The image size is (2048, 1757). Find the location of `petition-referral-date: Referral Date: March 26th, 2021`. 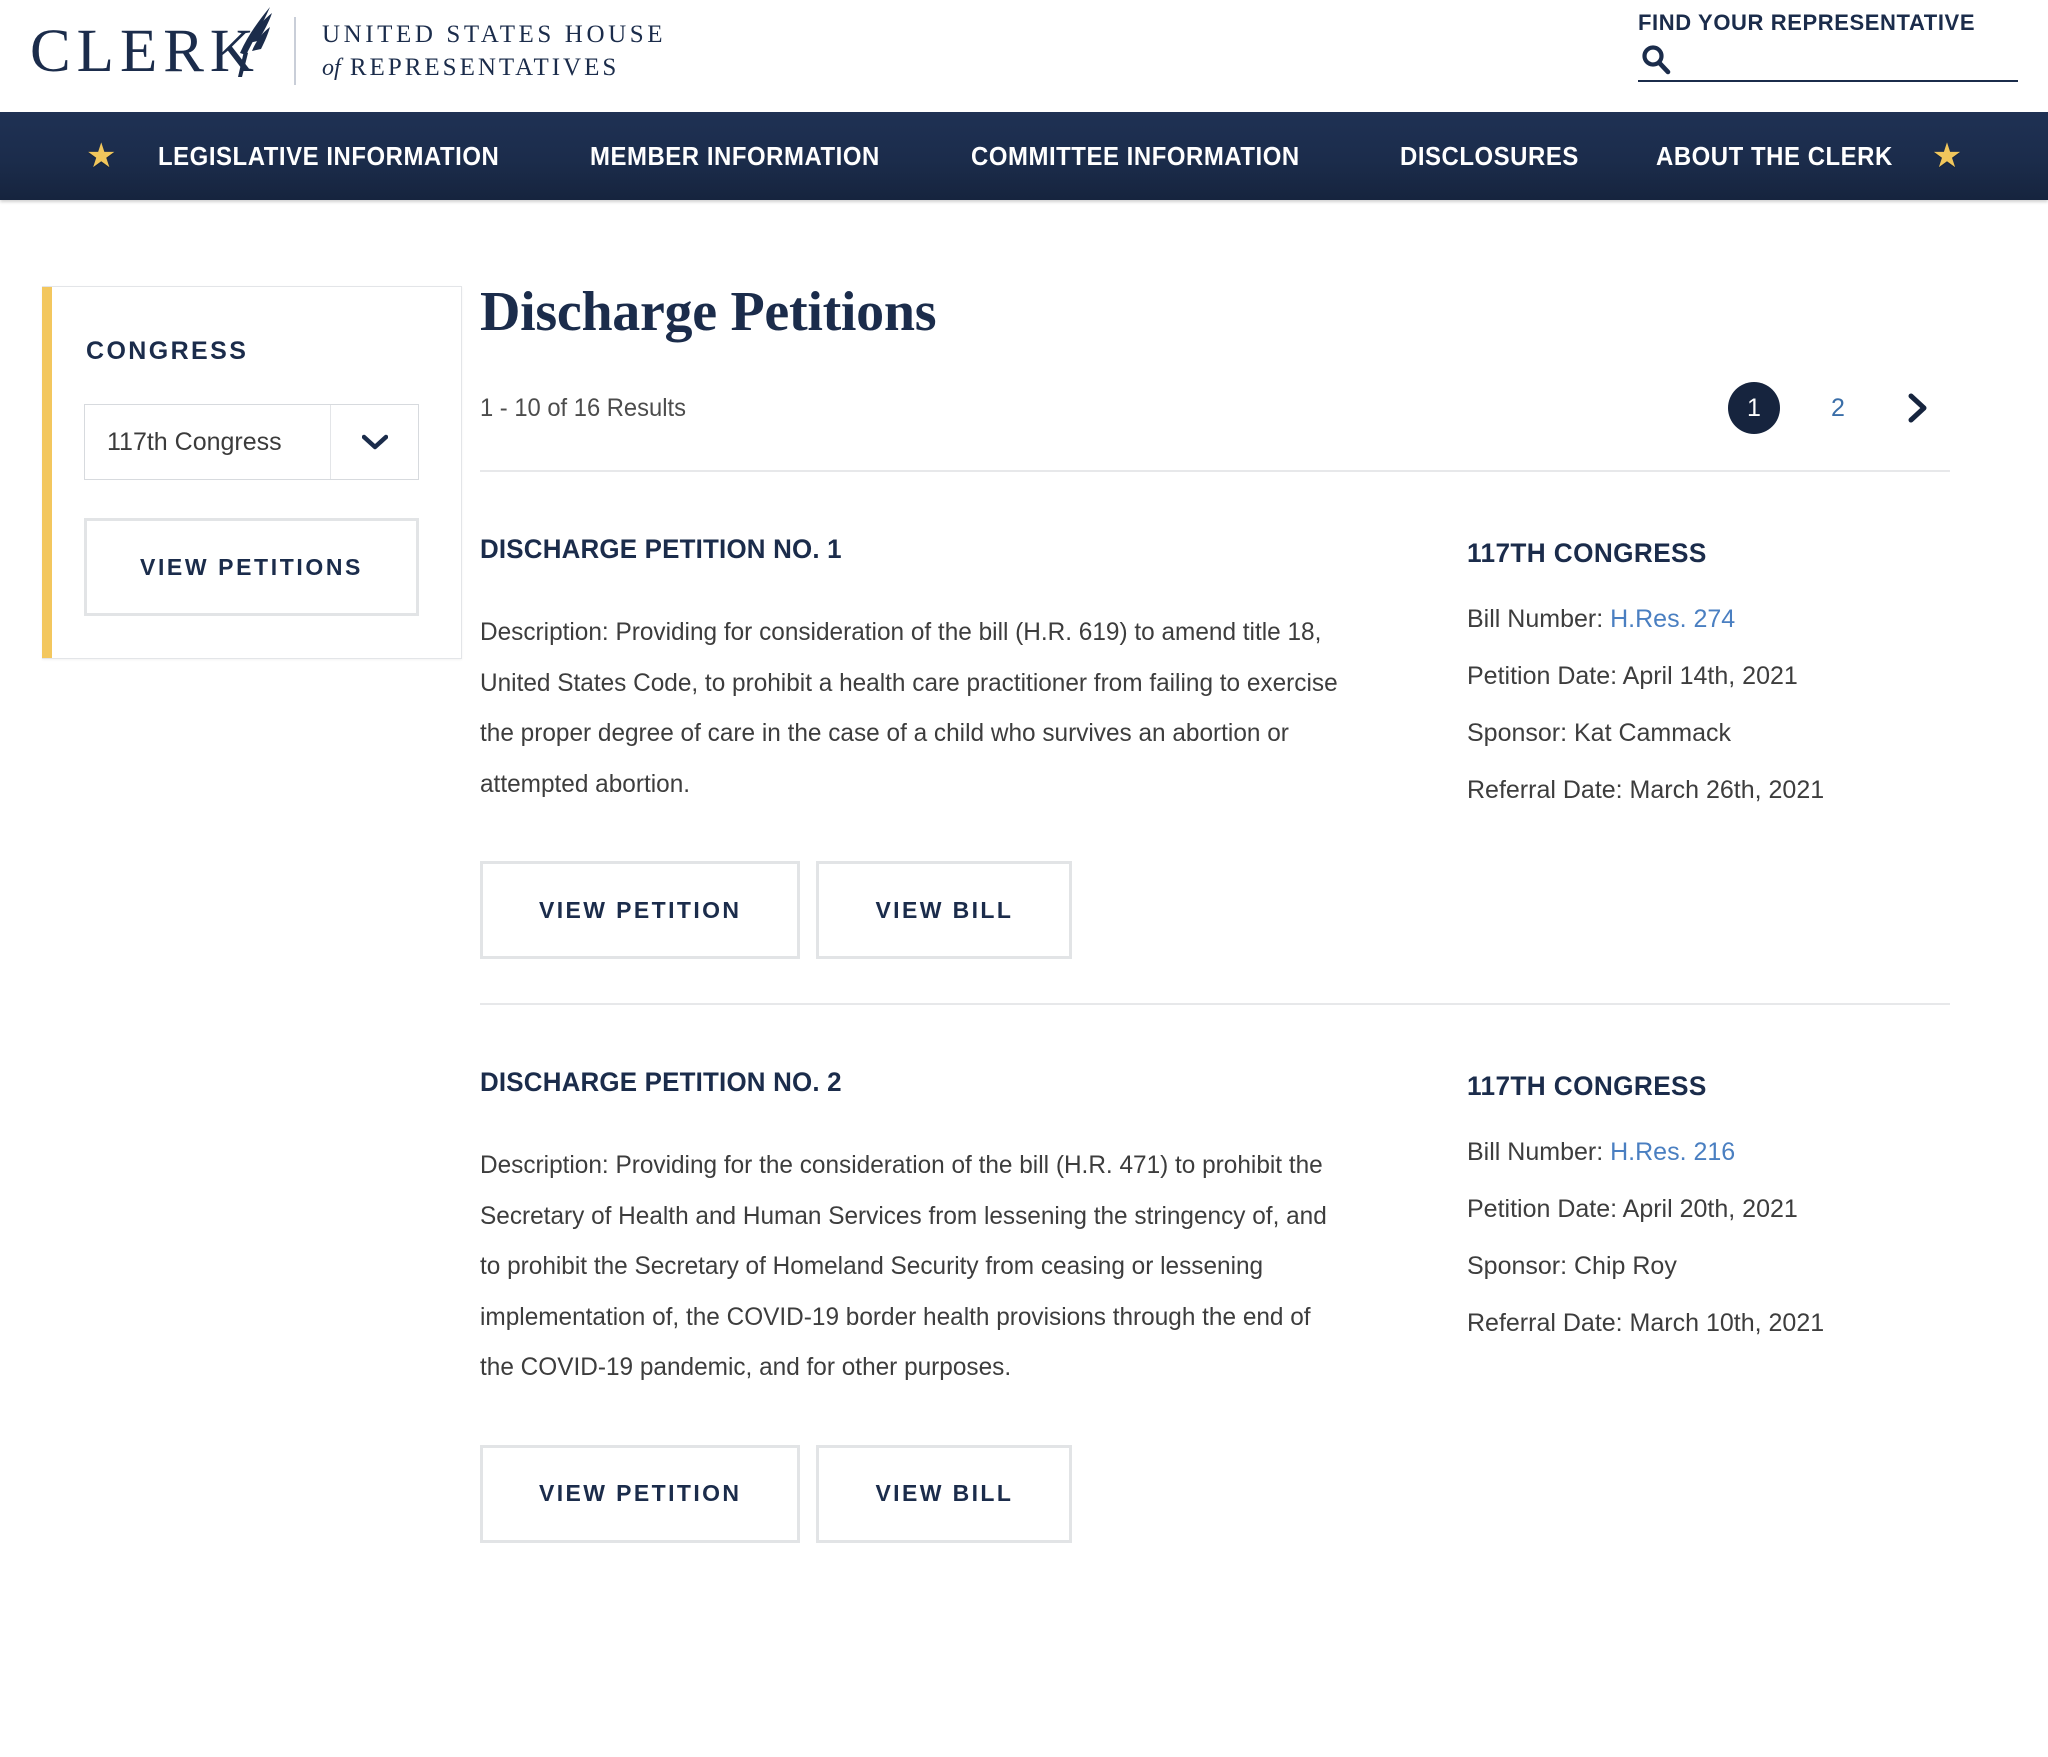

petition-referral-date: Referral Date: March 26th, 2021 is located at coordinates (1646, 790).